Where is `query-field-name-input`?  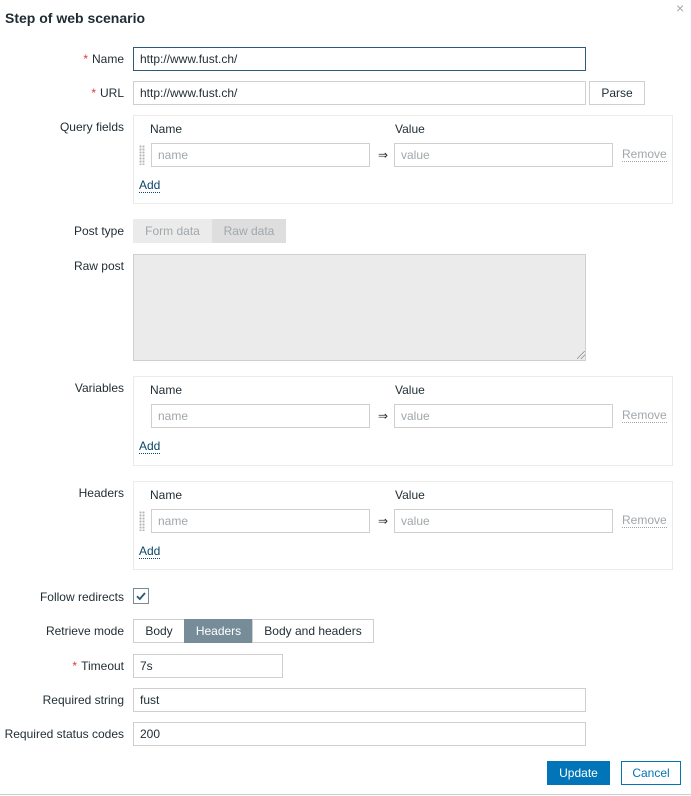
query-field-name-input is located at coordinates (260, 155).